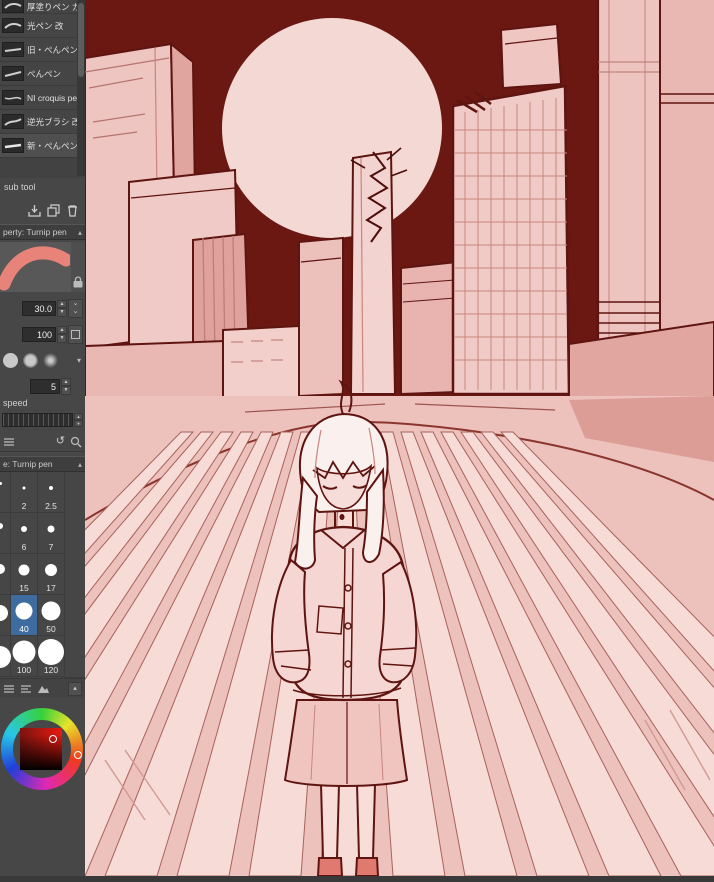 This screenshot has height=882, width=714. What do you see at coordinates (53, 739) in the screenshot?
I see `sv-marker` at bounding box center [53, 739].